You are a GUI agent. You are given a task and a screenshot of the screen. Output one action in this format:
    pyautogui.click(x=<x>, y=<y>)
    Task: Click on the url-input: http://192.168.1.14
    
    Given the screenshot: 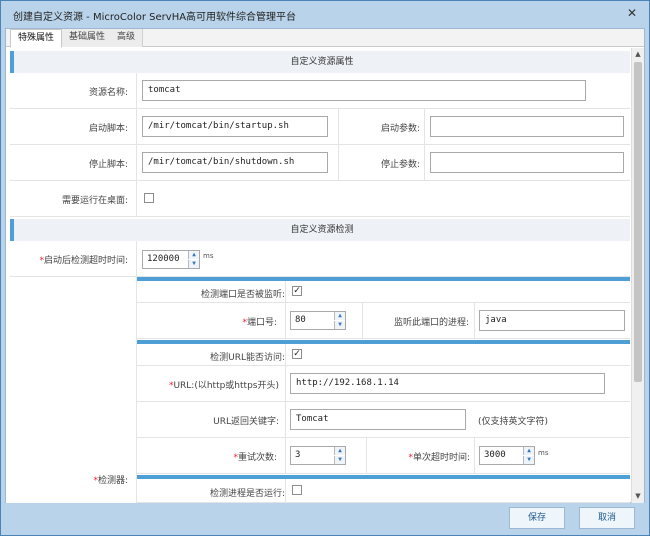 What is the action you would take?
    pyautogui.click(x=447, y=383)
    